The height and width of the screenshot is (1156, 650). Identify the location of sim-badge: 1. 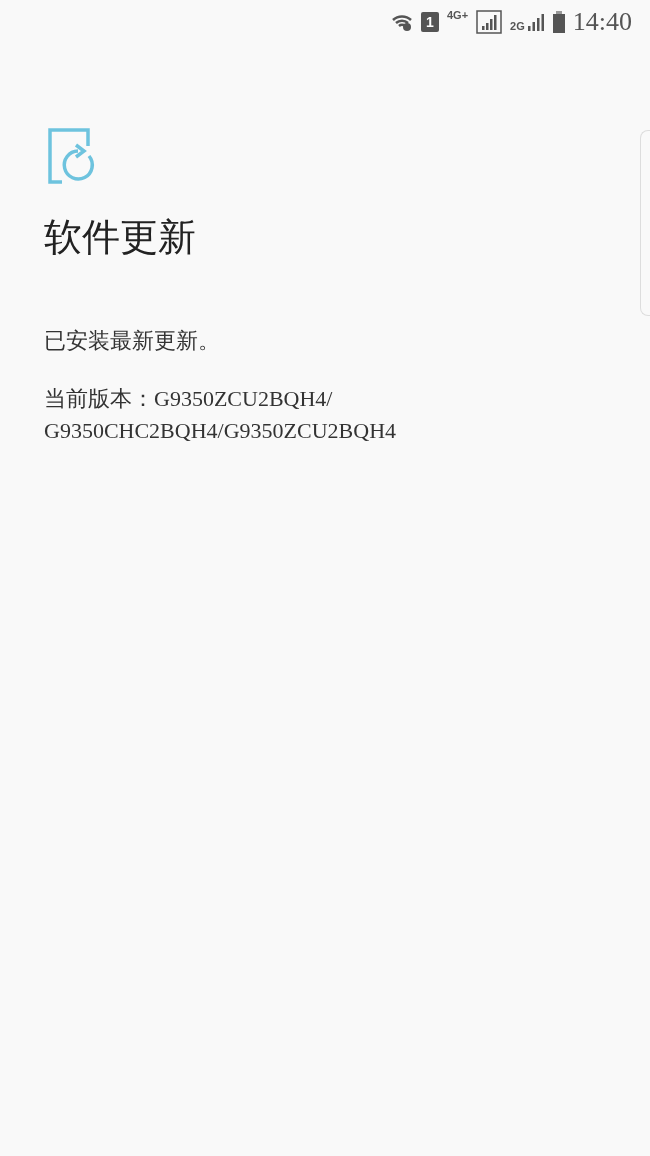
(429, 22).